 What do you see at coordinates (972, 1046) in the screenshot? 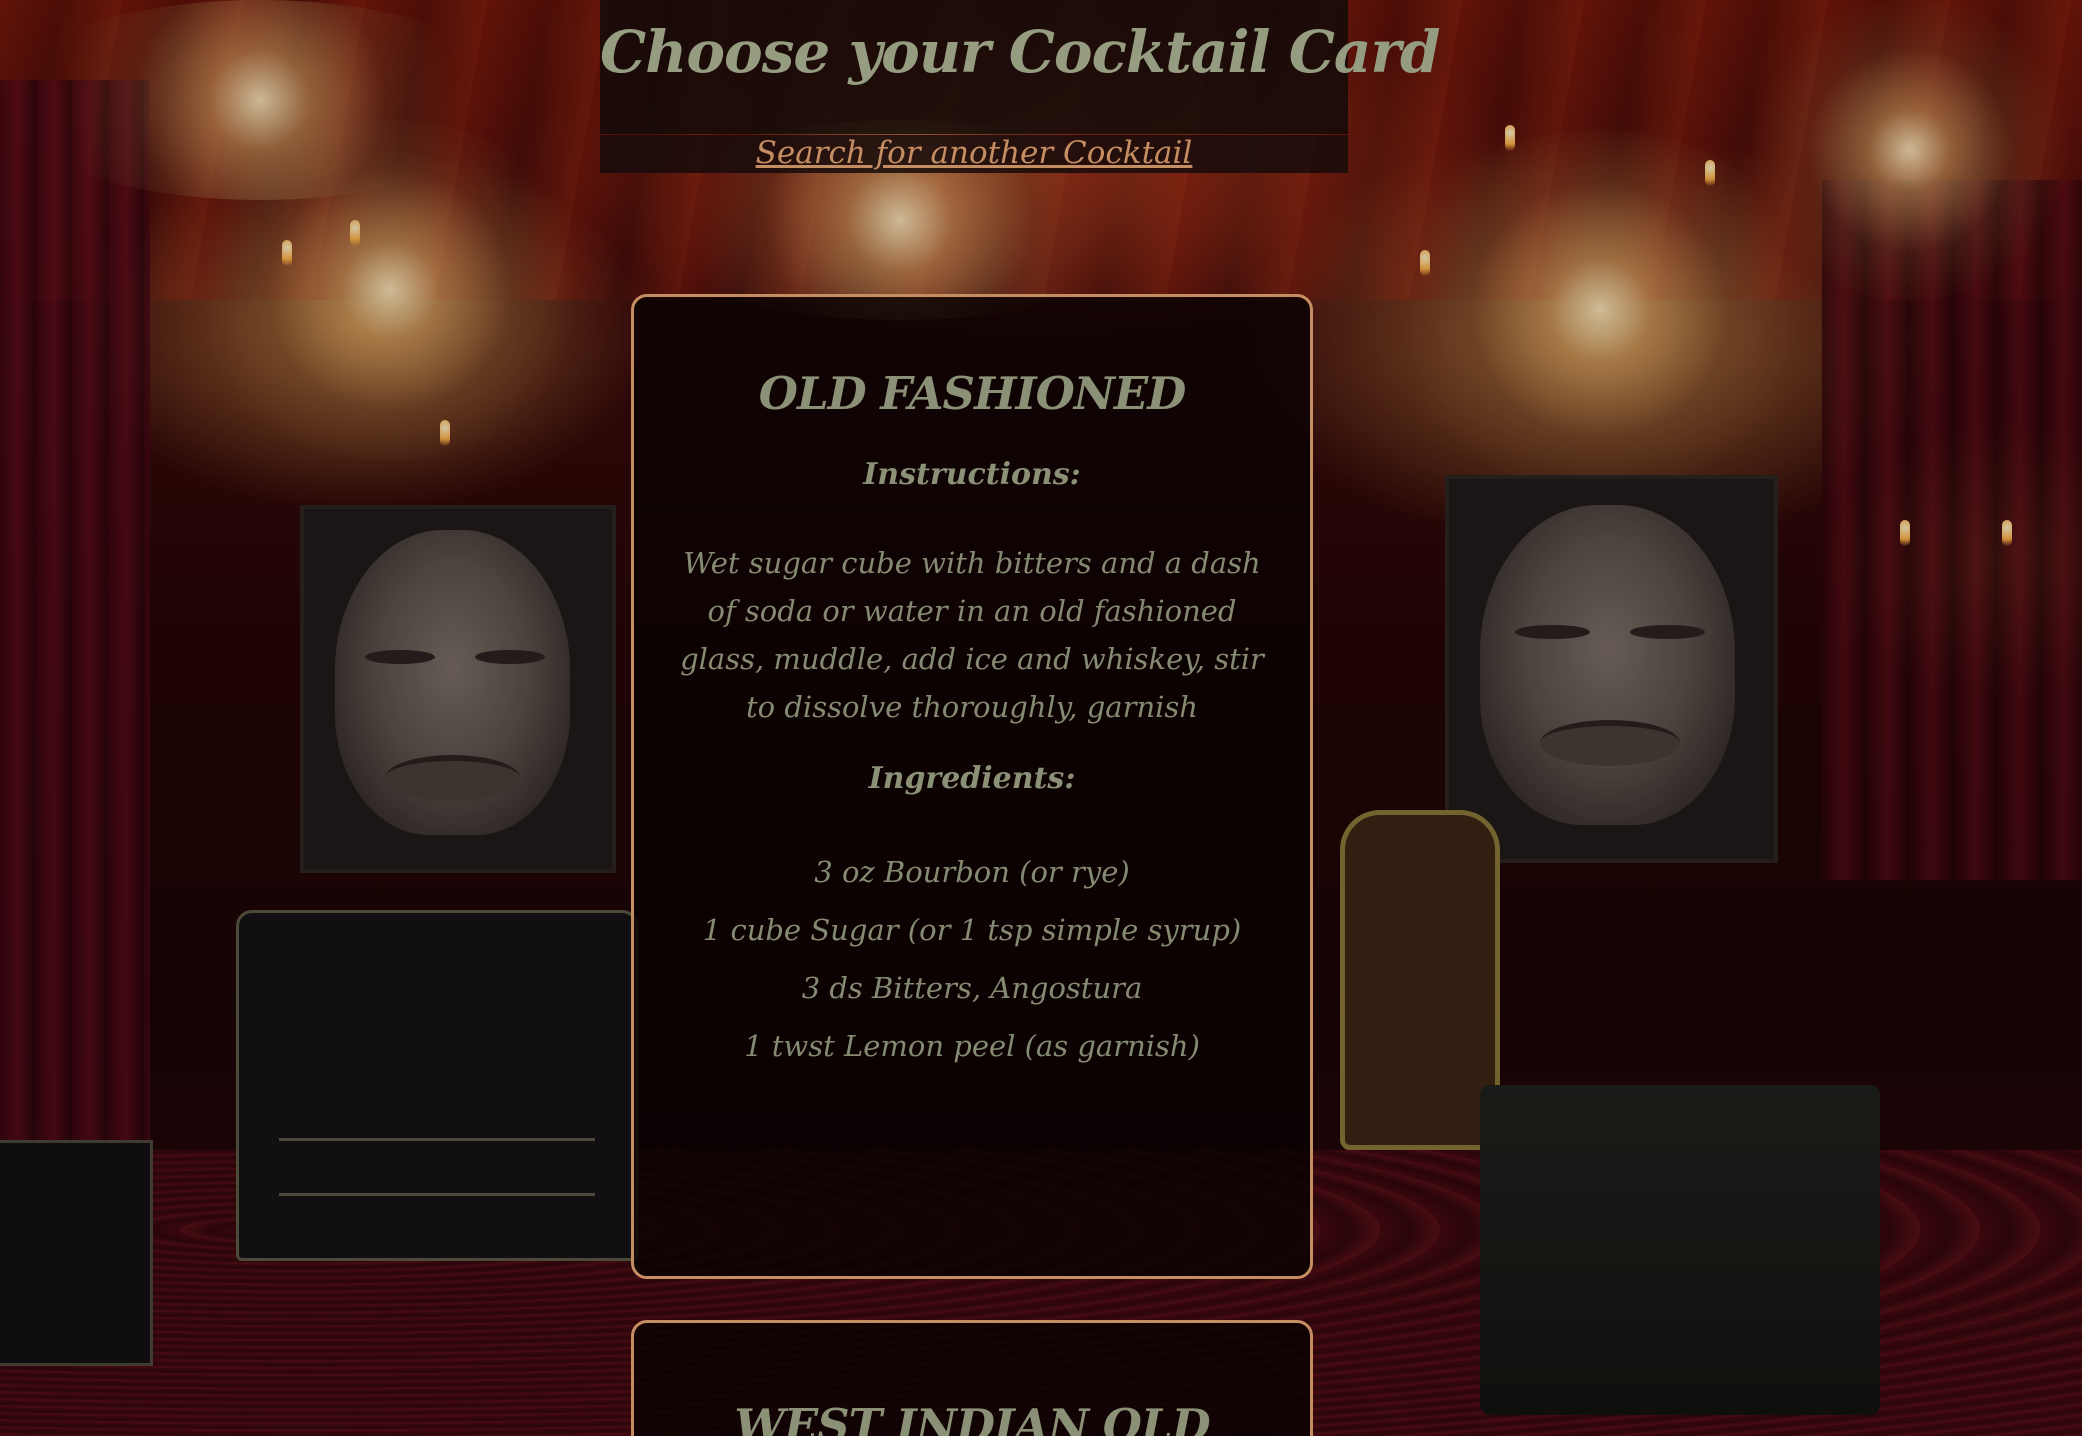
I see `ingredient-item: 1 twst Lemon peel (as garnish)` at bounding box center [972, 1046].